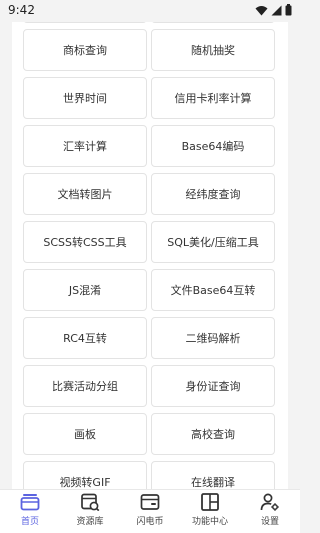 The width and height of the screenshot is (320, 533). Describe the element at coordinates (90, 502) in the screenshot. I see `resource-icon` at that location.